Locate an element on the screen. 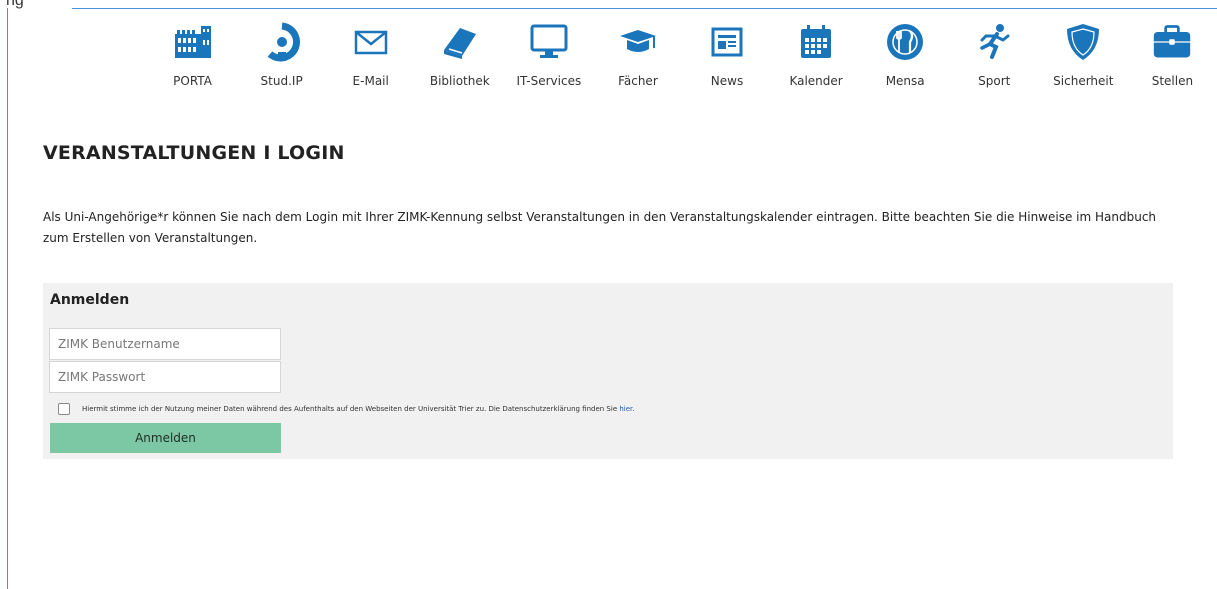 The height and width of the screenshot is (589, 1217). briefcase-icon is located at coordinates (1172, 42).